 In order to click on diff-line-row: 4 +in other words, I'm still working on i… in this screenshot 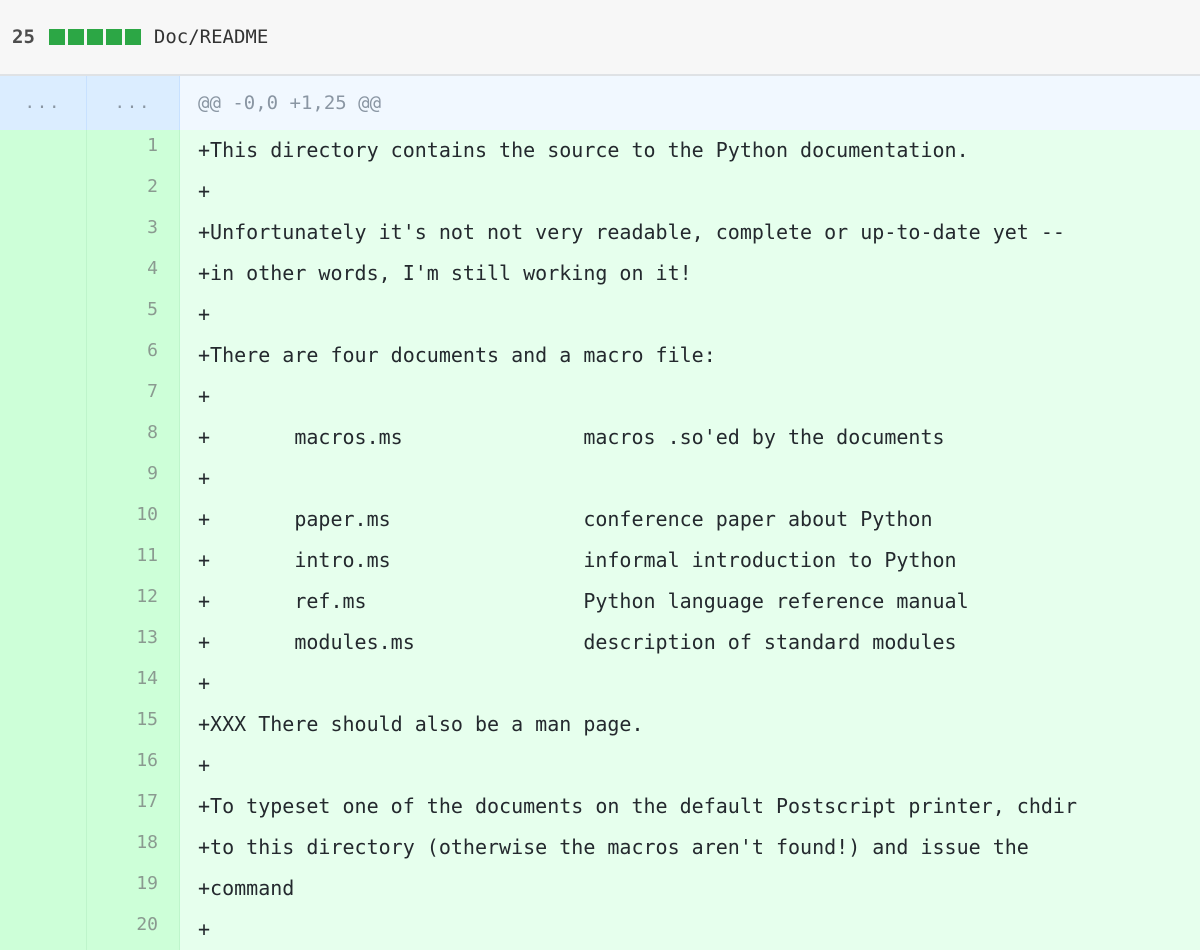, I will do `click(600, 273)`.